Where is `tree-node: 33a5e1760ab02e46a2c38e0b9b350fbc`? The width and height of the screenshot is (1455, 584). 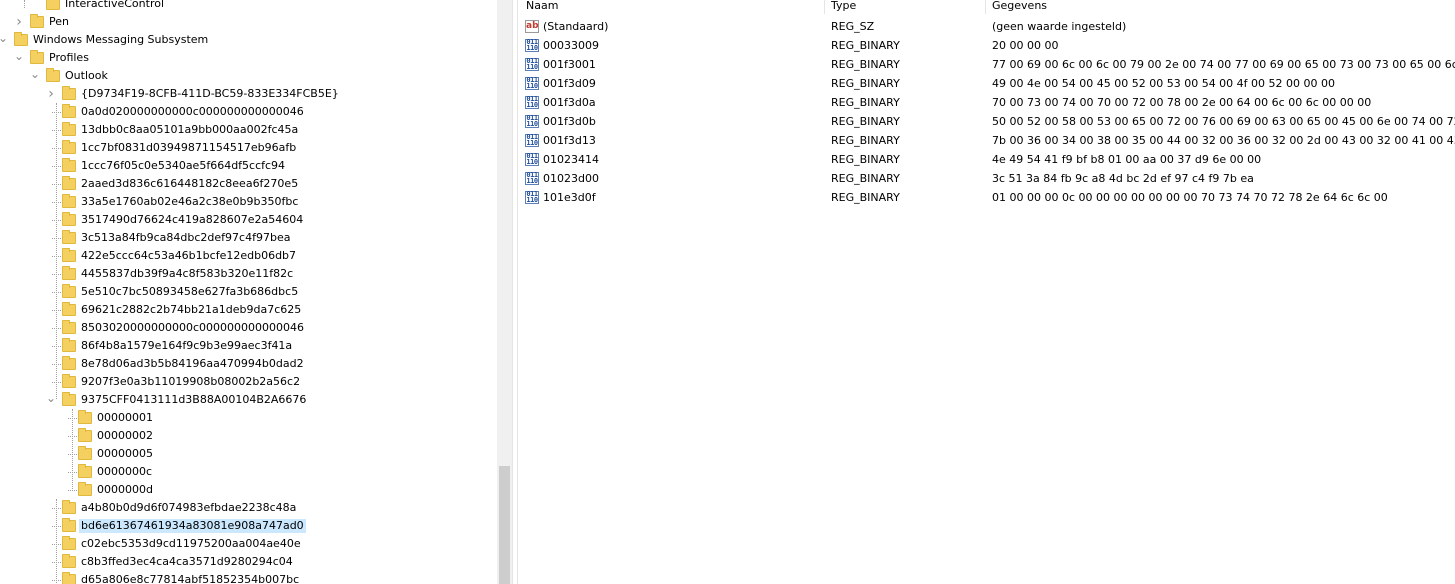 tree-node: 33a5e1760ab02e46a2c38e0b9b350fbc is located at coordinates (248, 202).